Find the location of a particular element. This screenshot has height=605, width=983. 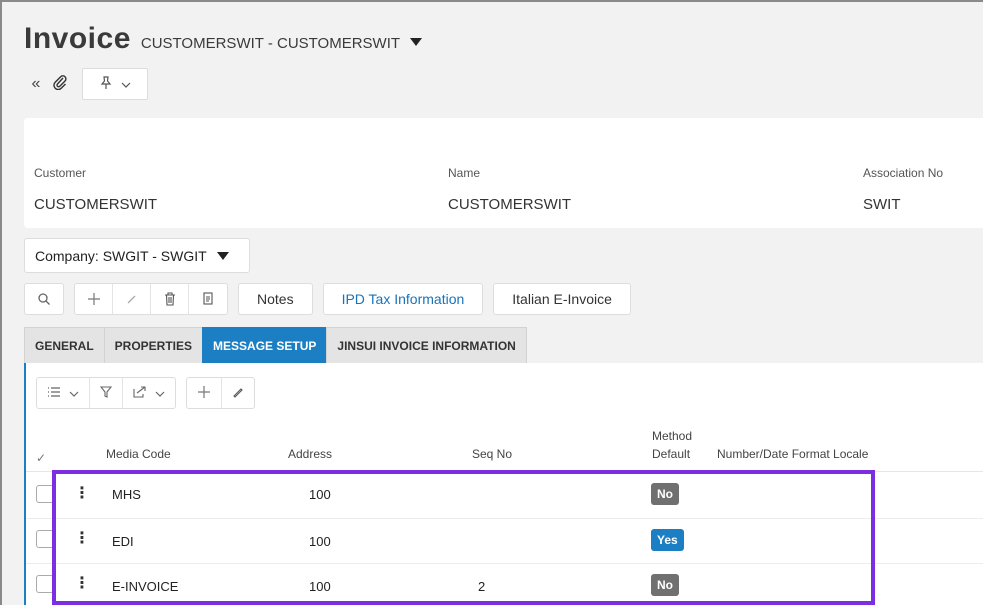

window-top-border is located at coordinates (491, 1).